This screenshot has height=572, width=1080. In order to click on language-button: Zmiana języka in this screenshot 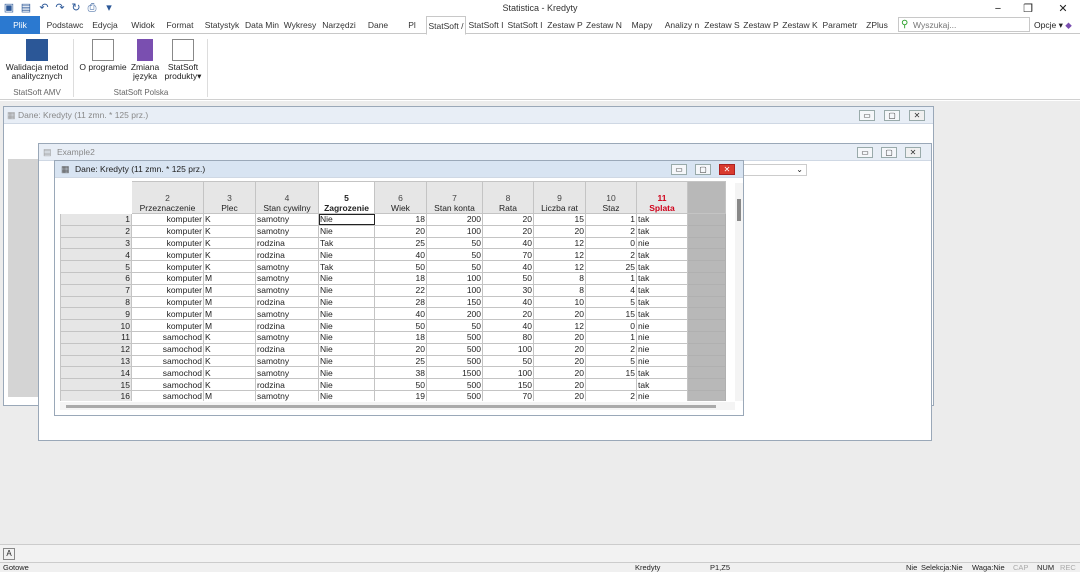, I will do `click(145, 60)`.